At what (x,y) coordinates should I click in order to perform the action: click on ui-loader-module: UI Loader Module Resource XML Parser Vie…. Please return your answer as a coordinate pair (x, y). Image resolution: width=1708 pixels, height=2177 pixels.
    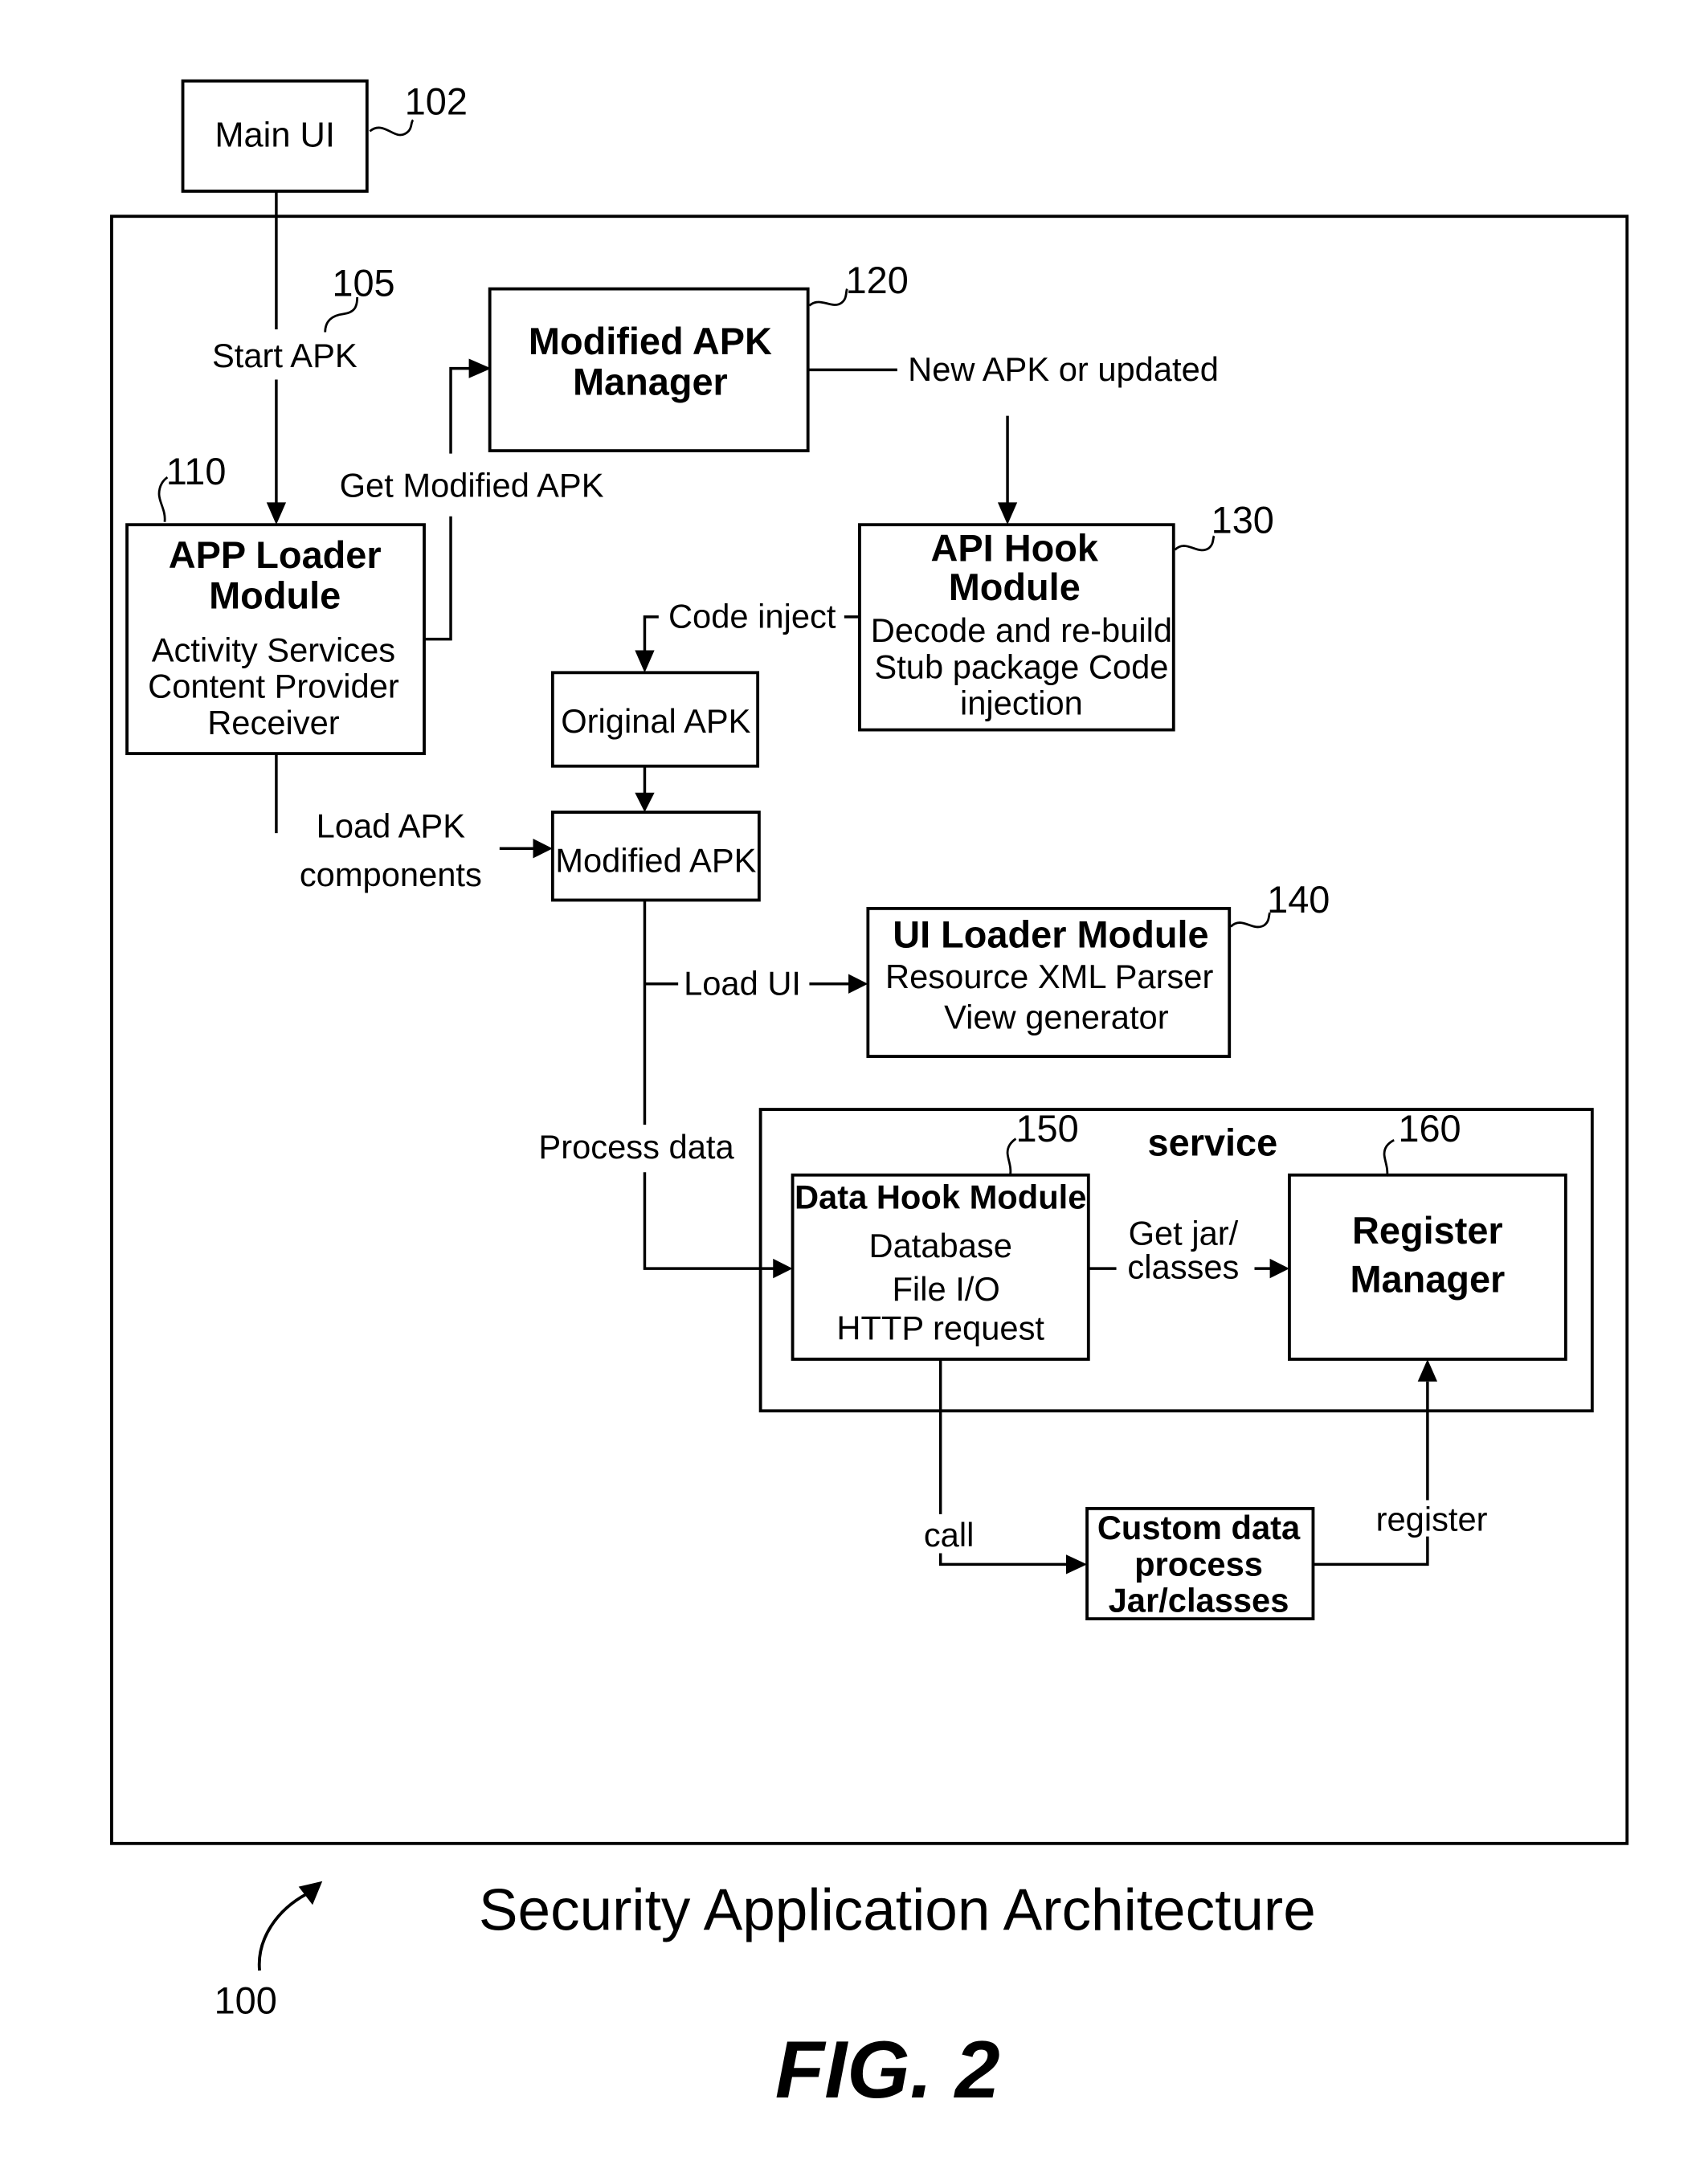
    Looking at the image, I should click on (1049, 982).